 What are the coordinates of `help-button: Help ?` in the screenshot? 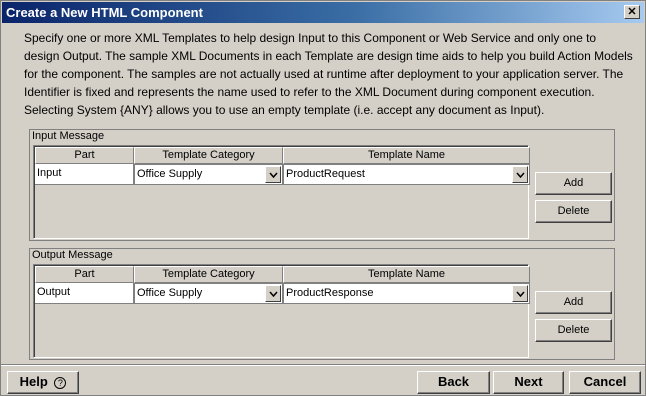 It's located at (43, 382).